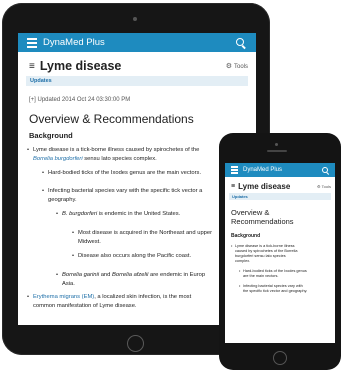  What do you see at coordinates (63, 297) in the screenshot?
I see `bullet-link: Erythema migrans (EM)` at bounding box center [63, 297].